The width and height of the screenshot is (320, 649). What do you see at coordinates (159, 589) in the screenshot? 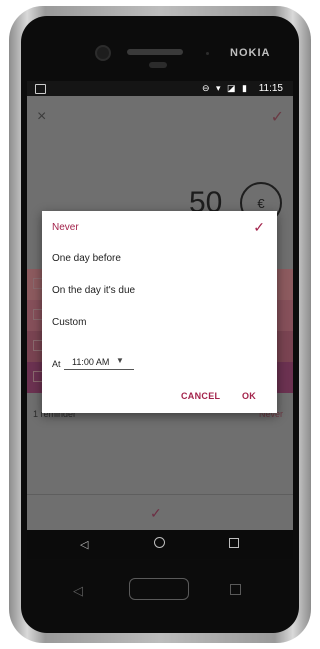
I see `hardware-home-button` at bounding box center [159, 589].